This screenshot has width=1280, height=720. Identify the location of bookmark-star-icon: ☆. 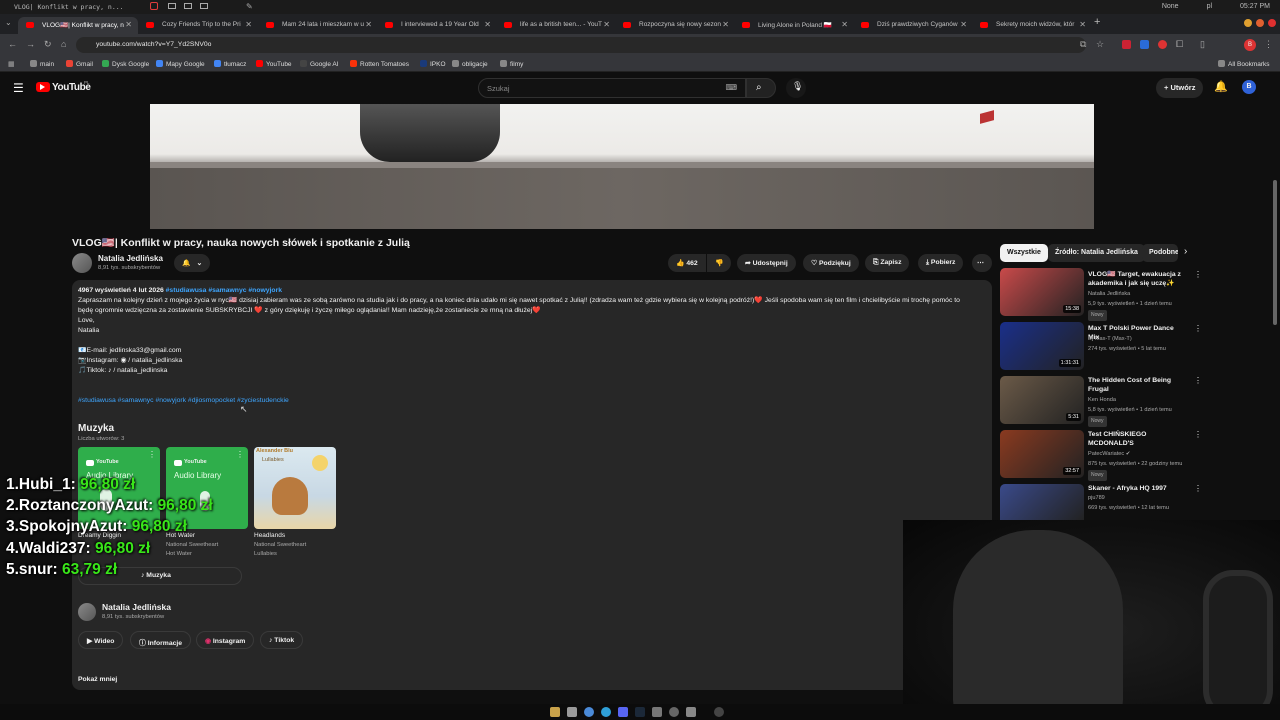
(1100, 44).